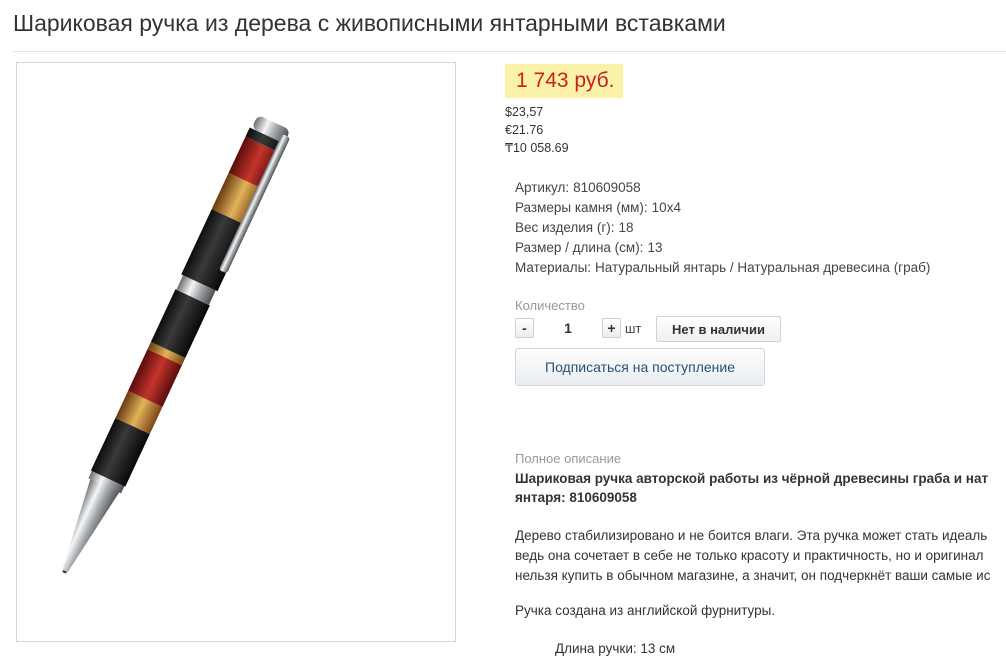 This screenshot has width=1006, height=656. What do you see at coordinates (633, 328) in the screenshot?
I see `quantity-unit: шт` at bounding box center [633, 328].